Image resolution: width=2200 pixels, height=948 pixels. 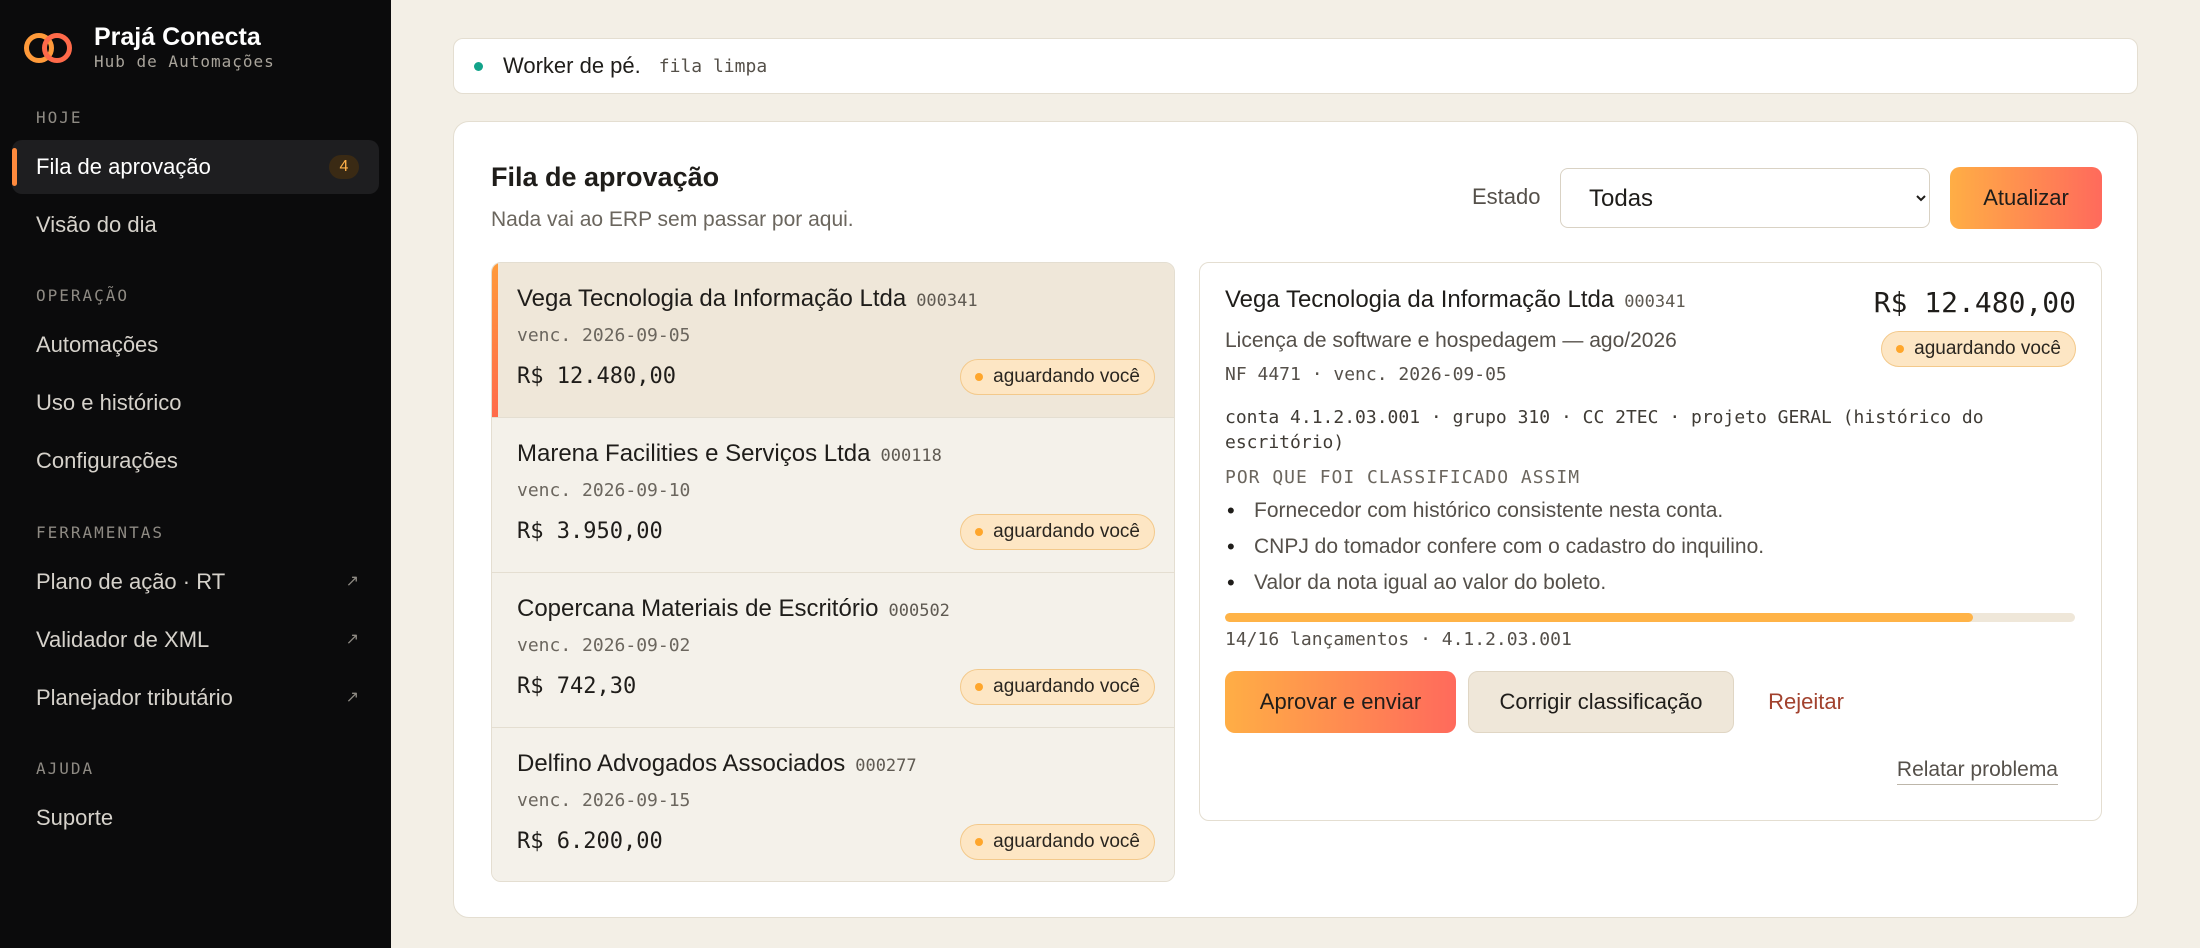 I want to click on section-label-ajuda: AJUDA, so click(x=65, y=768).